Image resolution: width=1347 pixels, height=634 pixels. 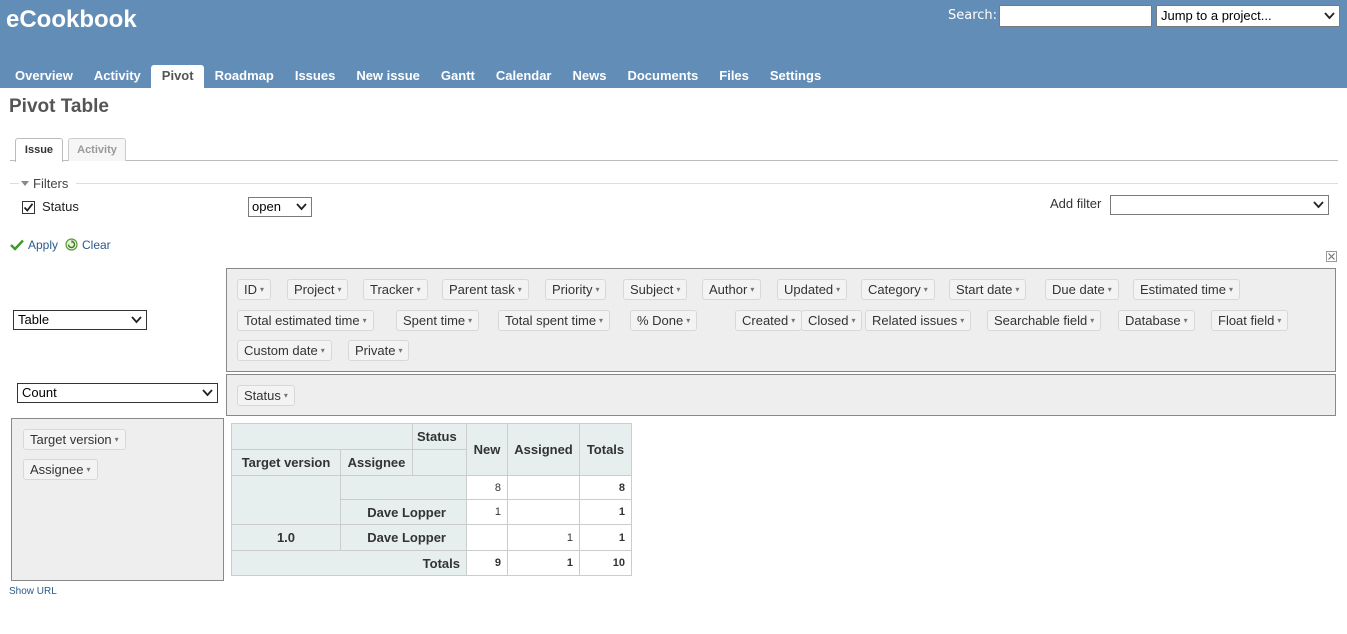 What do you see at coordinates (379, 350) in the screenshot?
I see `attribute-pill: Private ▾` at bounding box center [379, 350].